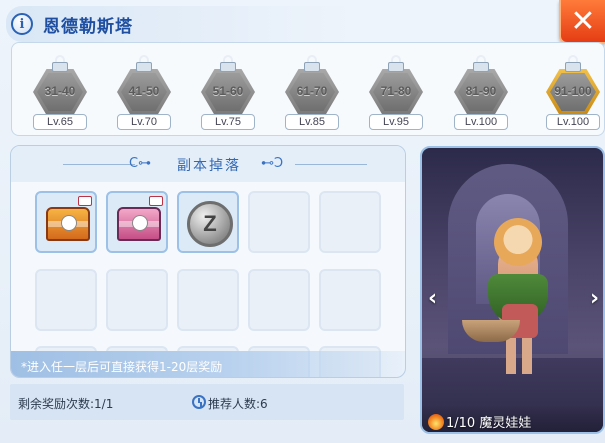  I want to click on floor-item-31-40: 31-40 Lv.65, so click(60, 91).